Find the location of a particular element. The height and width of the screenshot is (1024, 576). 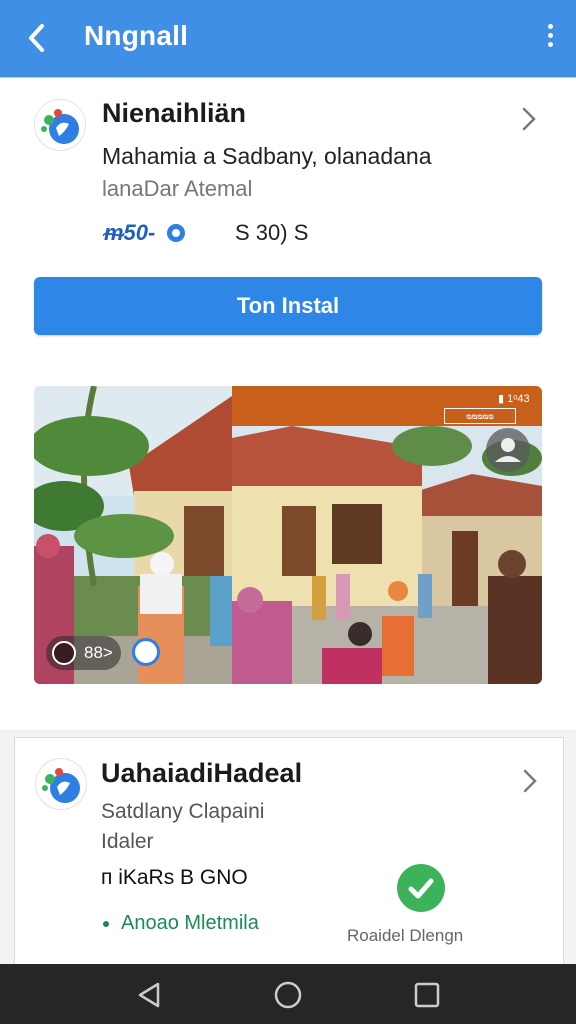

nav-home-icon is located at coordinates (288, 995).